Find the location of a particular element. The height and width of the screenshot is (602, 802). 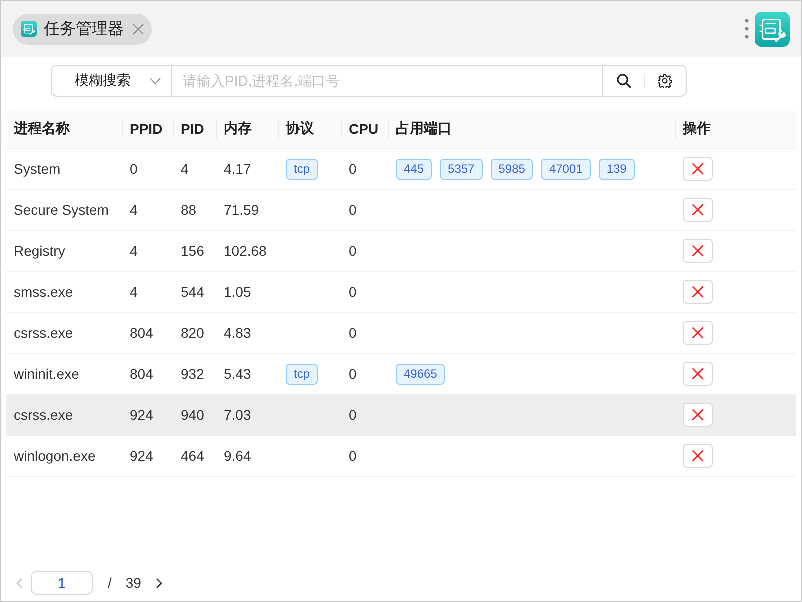

table-row: csrss.exe 924 940 7.03 0 is located at coordinates (401, 415).